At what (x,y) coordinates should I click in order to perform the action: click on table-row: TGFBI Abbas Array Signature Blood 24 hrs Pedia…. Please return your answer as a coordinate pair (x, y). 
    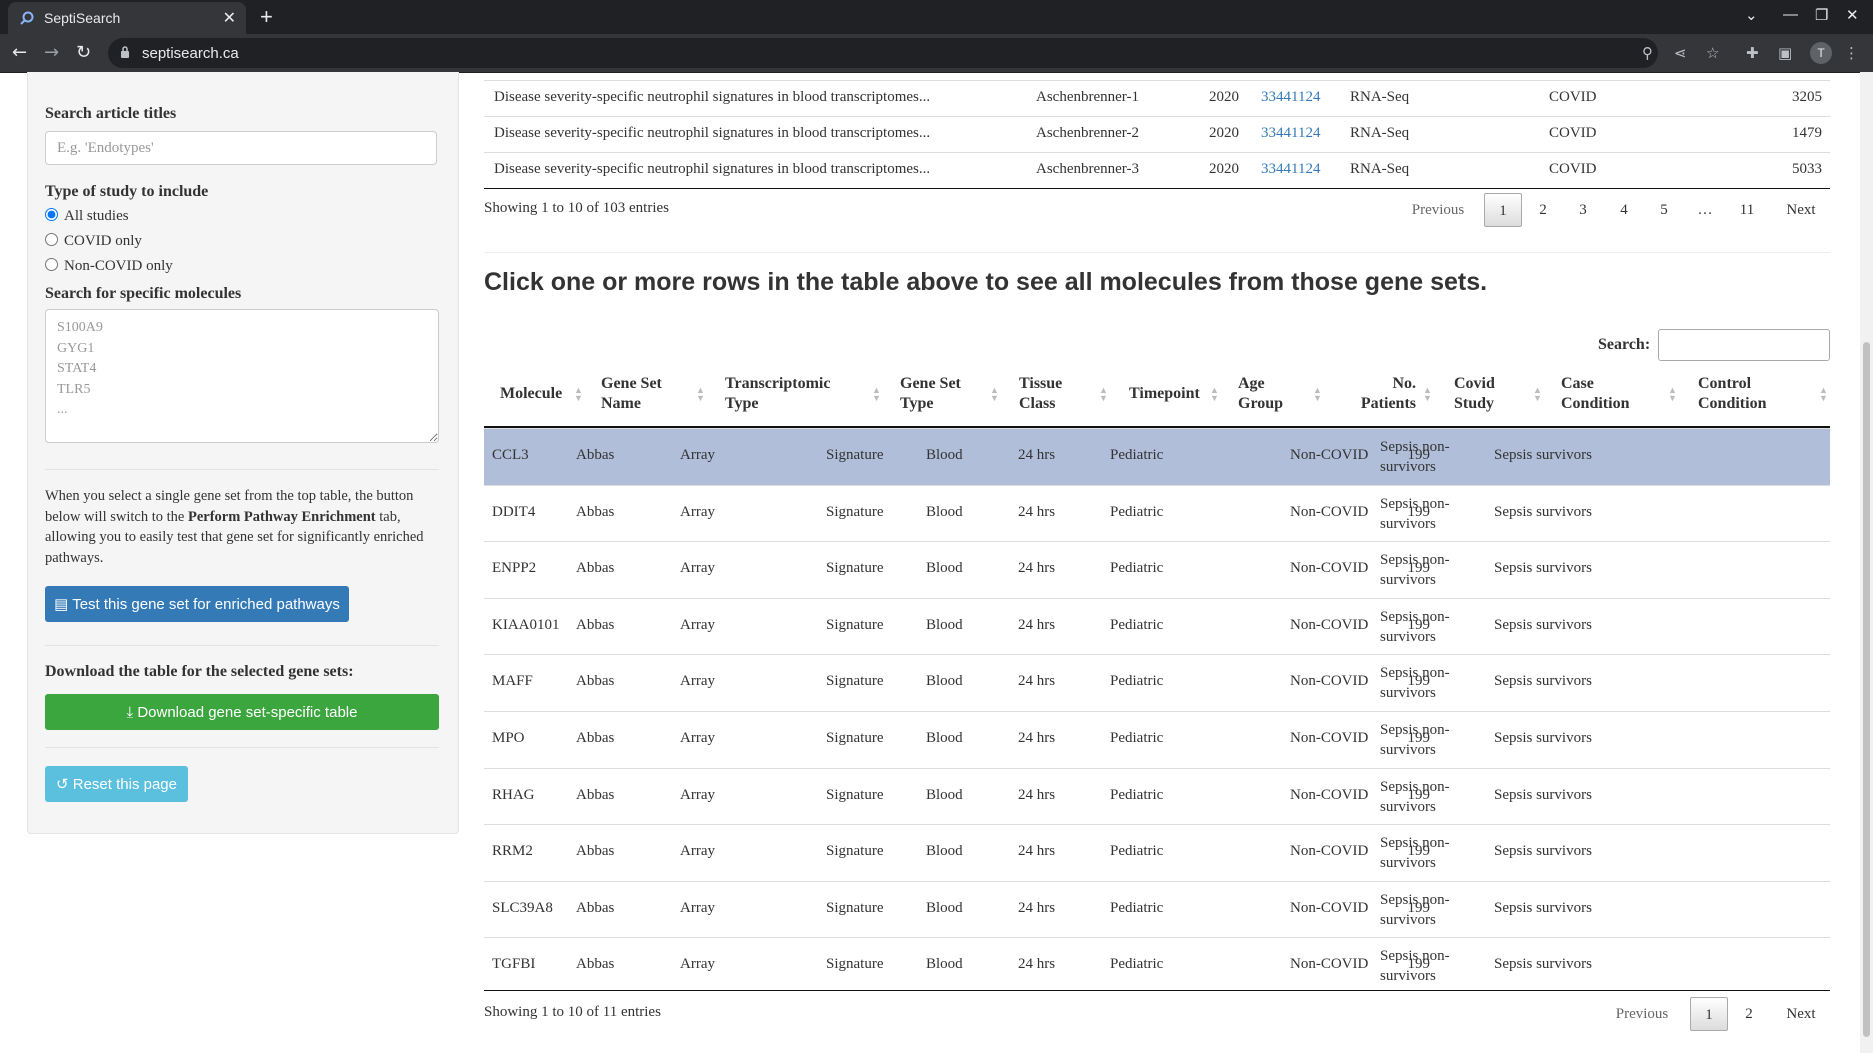
    Looking at the image, I should click on (1157, 965).